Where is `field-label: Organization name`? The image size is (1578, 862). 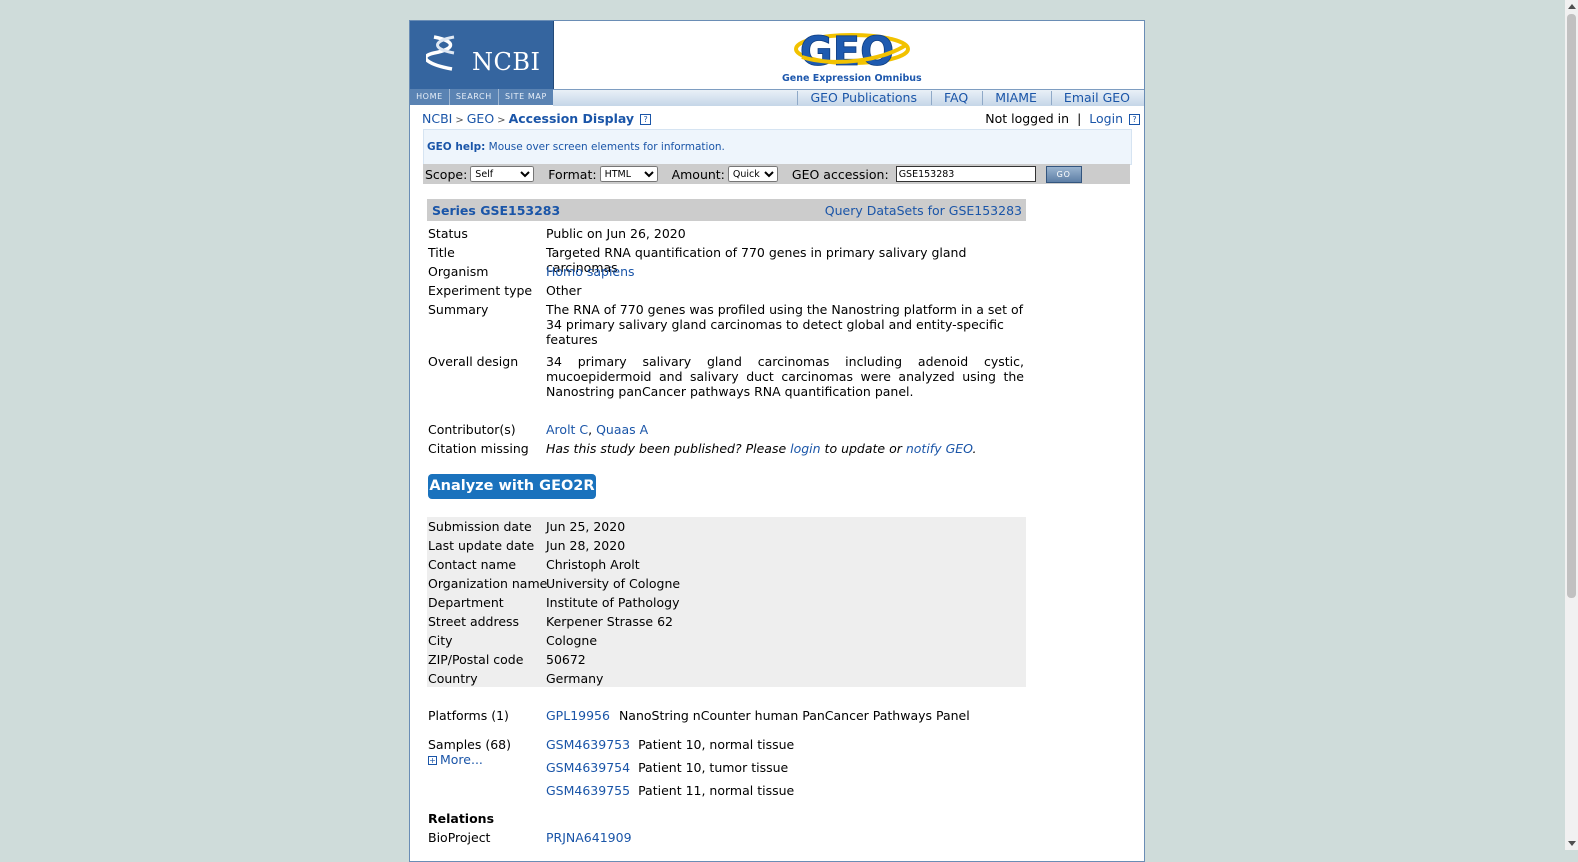
field-label: Organization name is located at coordinates (488, 583).